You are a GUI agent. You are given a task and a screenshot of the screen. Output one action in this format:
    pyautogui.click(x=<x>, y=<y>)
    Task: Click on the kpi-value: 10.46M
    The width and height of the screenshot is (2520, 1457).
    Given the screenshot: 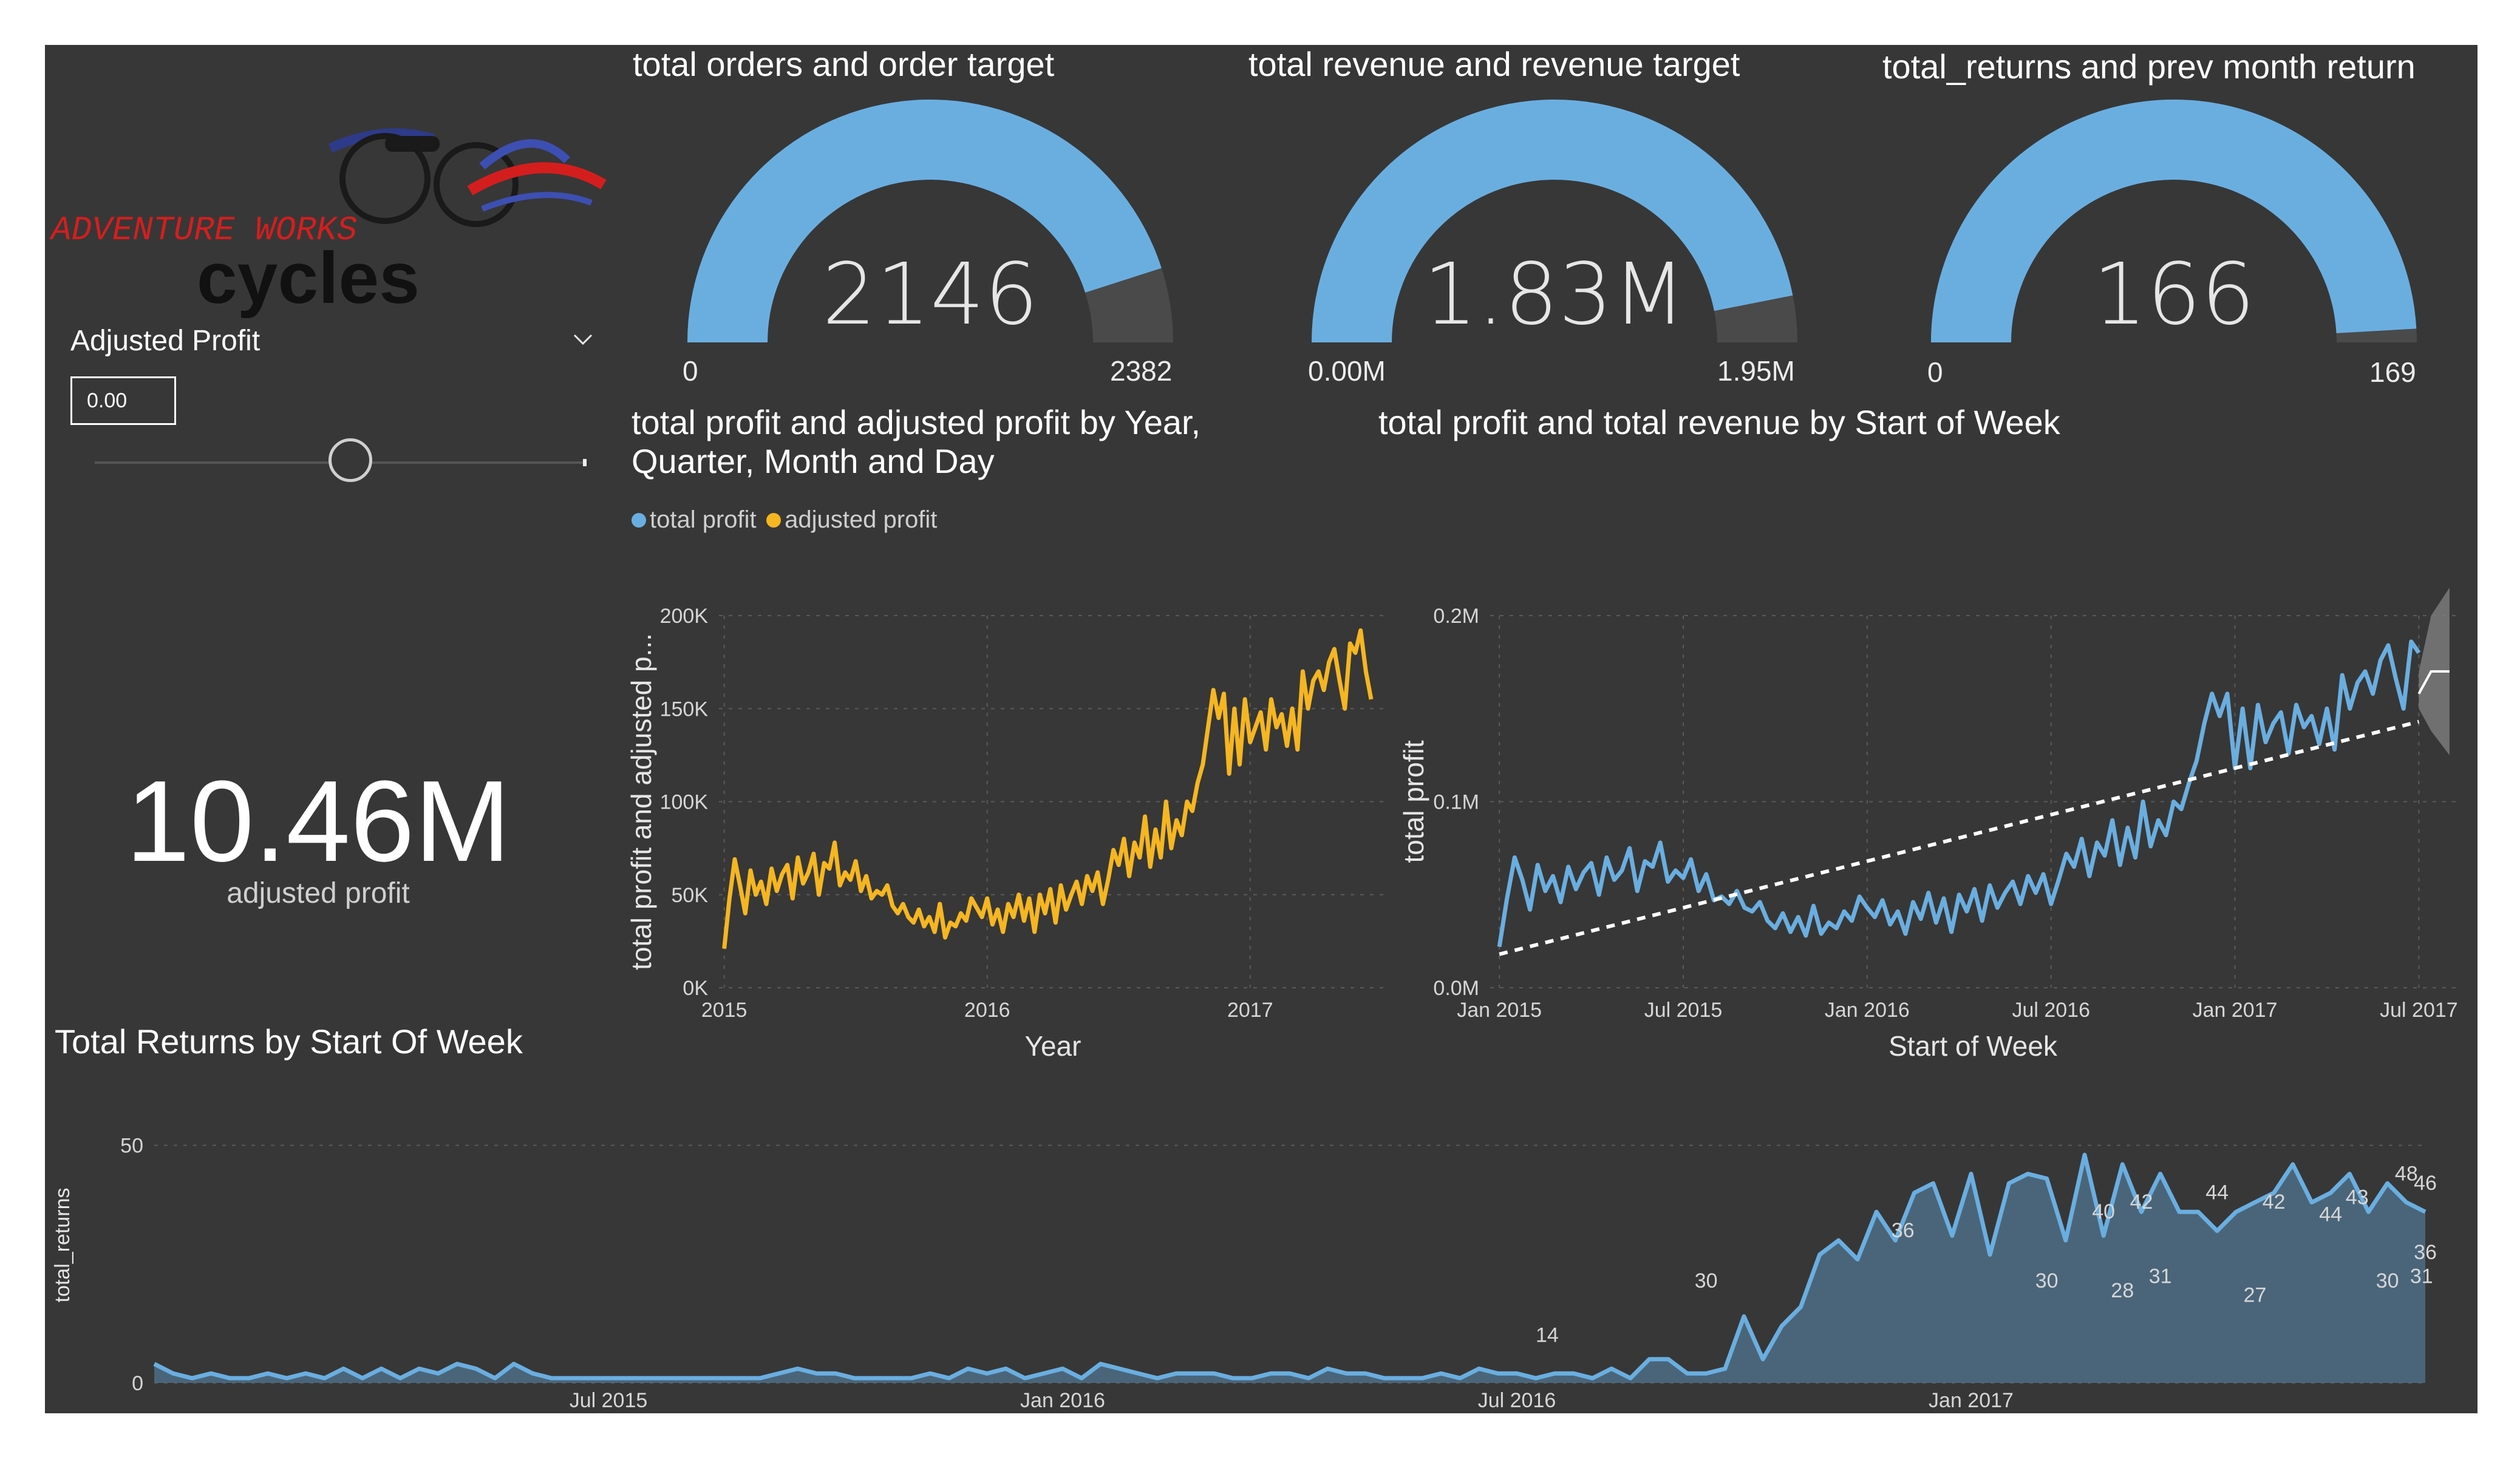 What is the action you would take?
    pyautogui.click(x=318, y=821)
    